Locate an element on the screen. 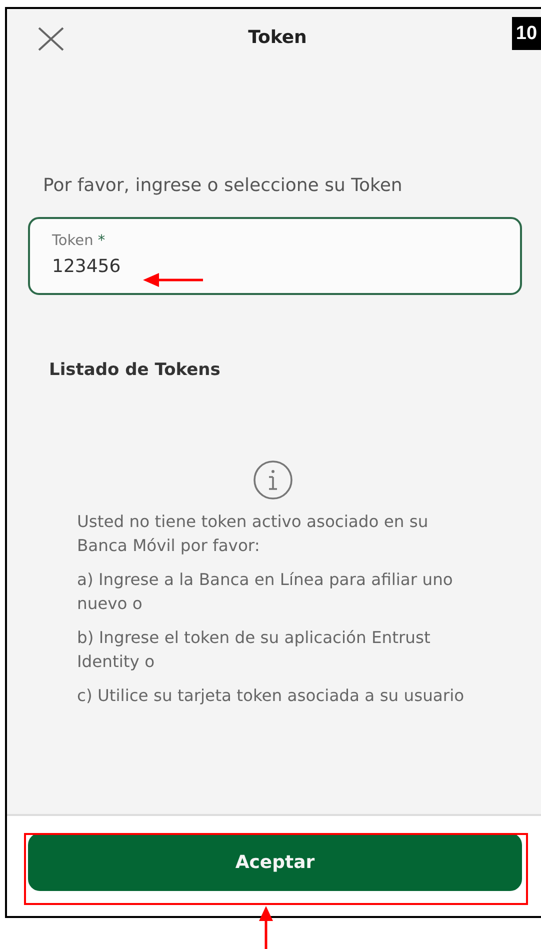 Image resolution: width=541 pixels, height=949 pixels. instruction-text: b) Ingrese el token de su aplicación Entrust Identity o is located at coordinates (254, 650).